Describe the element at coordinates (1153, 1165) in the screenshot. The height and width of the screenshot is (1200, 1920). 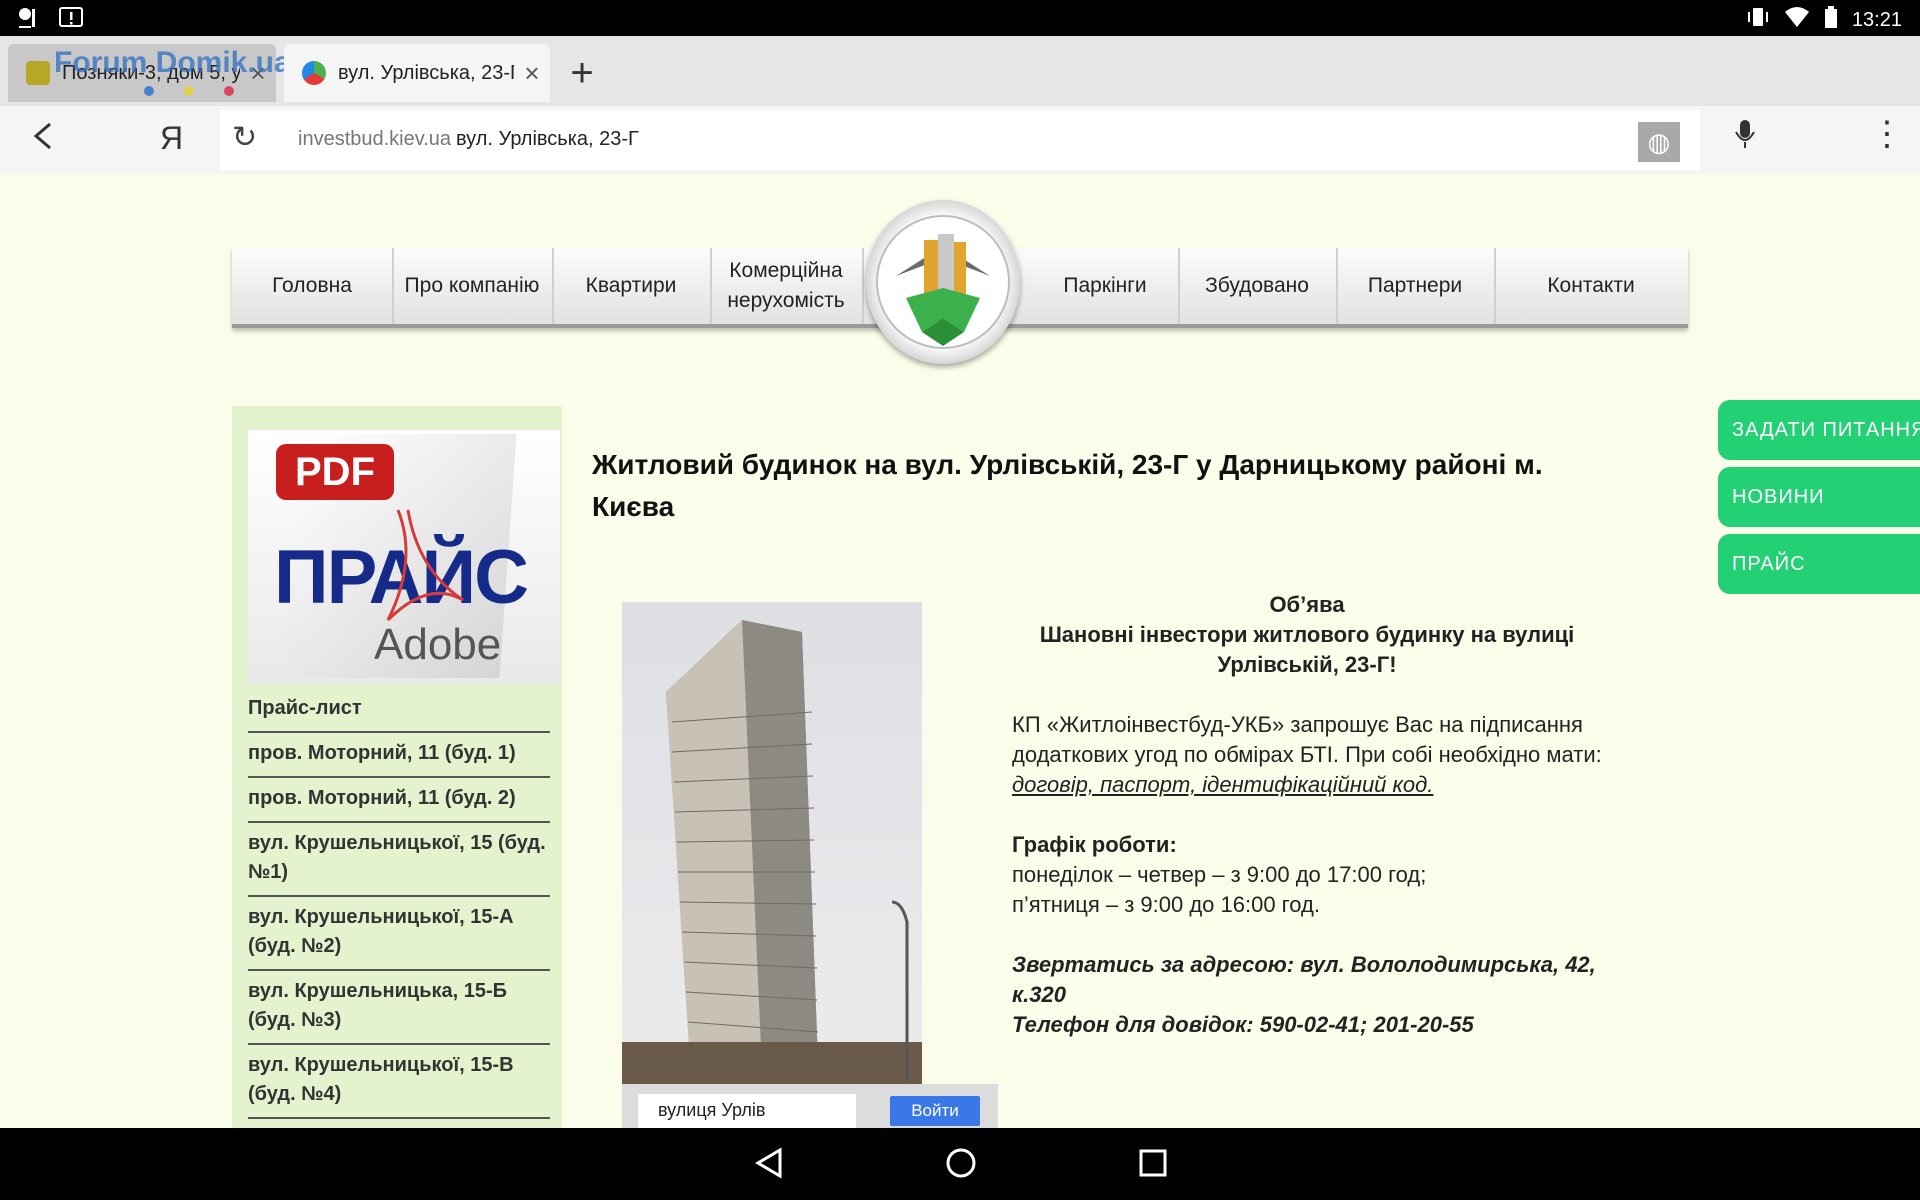
I see `recents-nav-icon` at that location.